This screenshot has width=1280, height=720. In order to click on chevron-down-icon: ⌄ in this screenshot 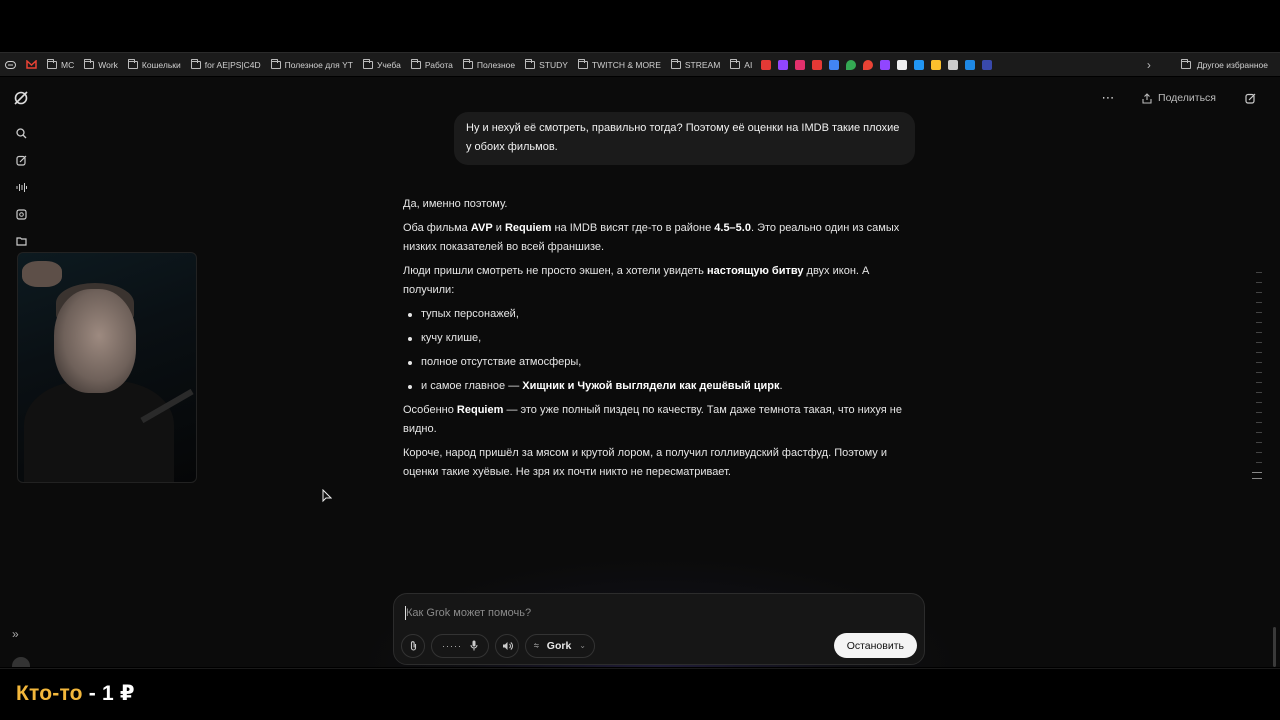, I will do `click(582, 645)`.